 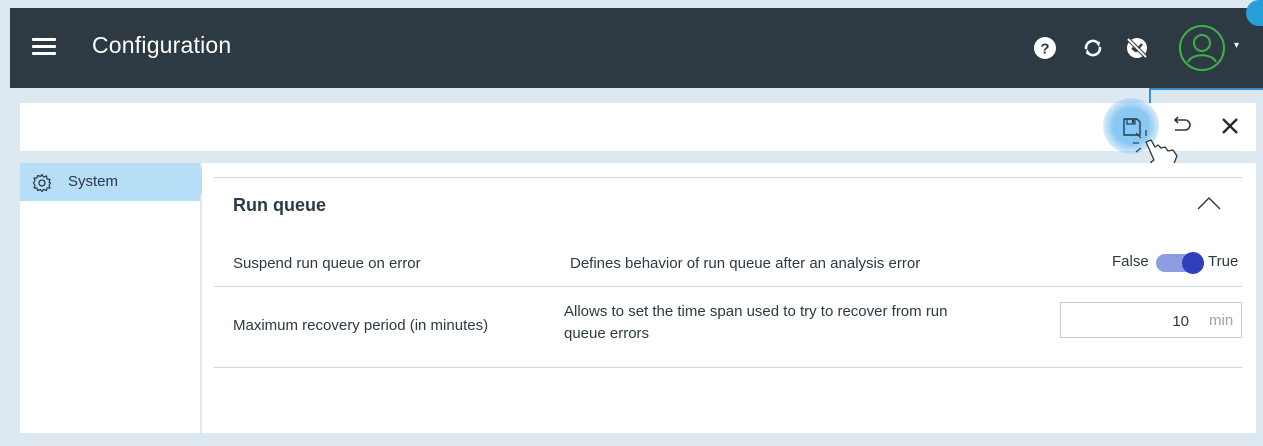 I want to click on action-toolbar, so click(x=638, y=127).